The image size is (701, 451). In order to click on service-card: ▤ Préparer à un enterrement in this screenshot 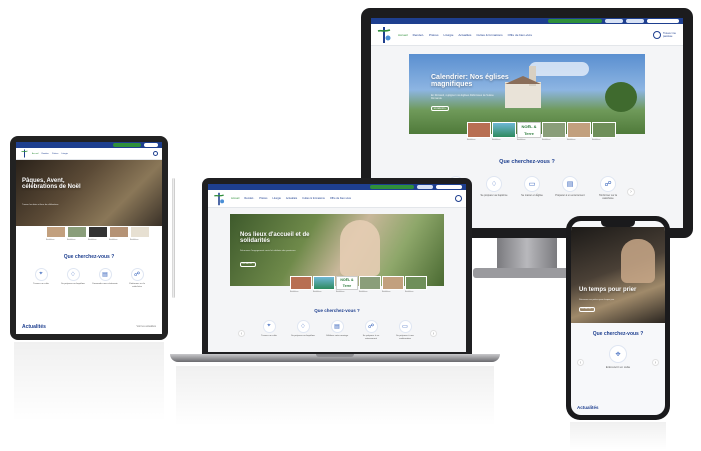, I will do `click(570, 188)`.